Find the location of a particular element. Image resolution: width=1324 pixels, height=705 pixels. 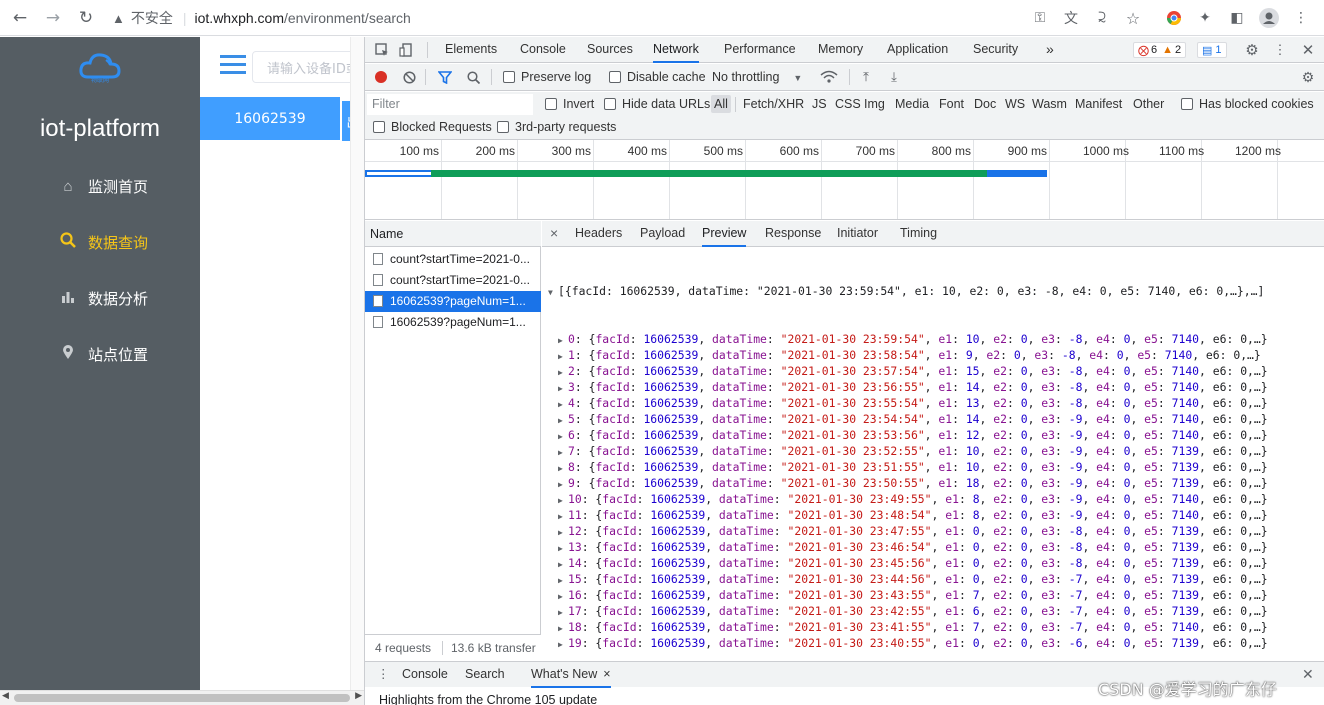

back-arrow-icon: ← is located at coordinates (20, 18).